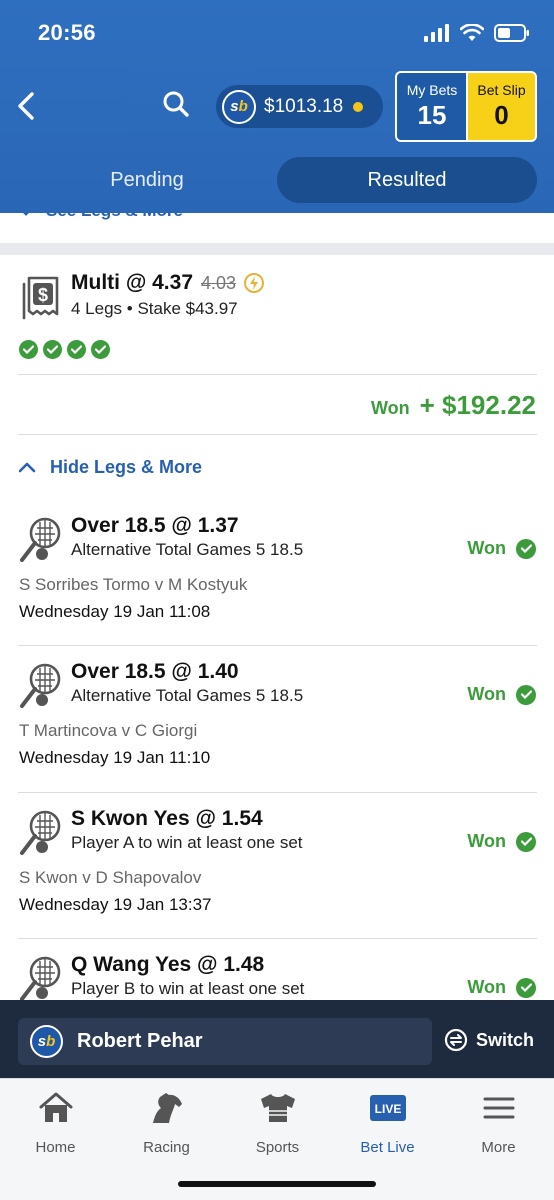 The width and height of the screenshot is (554, 1200). What do you see at coordinates (511, 33) in the screenshot?
I see `battery-icon` at bounding box center [511, 33].